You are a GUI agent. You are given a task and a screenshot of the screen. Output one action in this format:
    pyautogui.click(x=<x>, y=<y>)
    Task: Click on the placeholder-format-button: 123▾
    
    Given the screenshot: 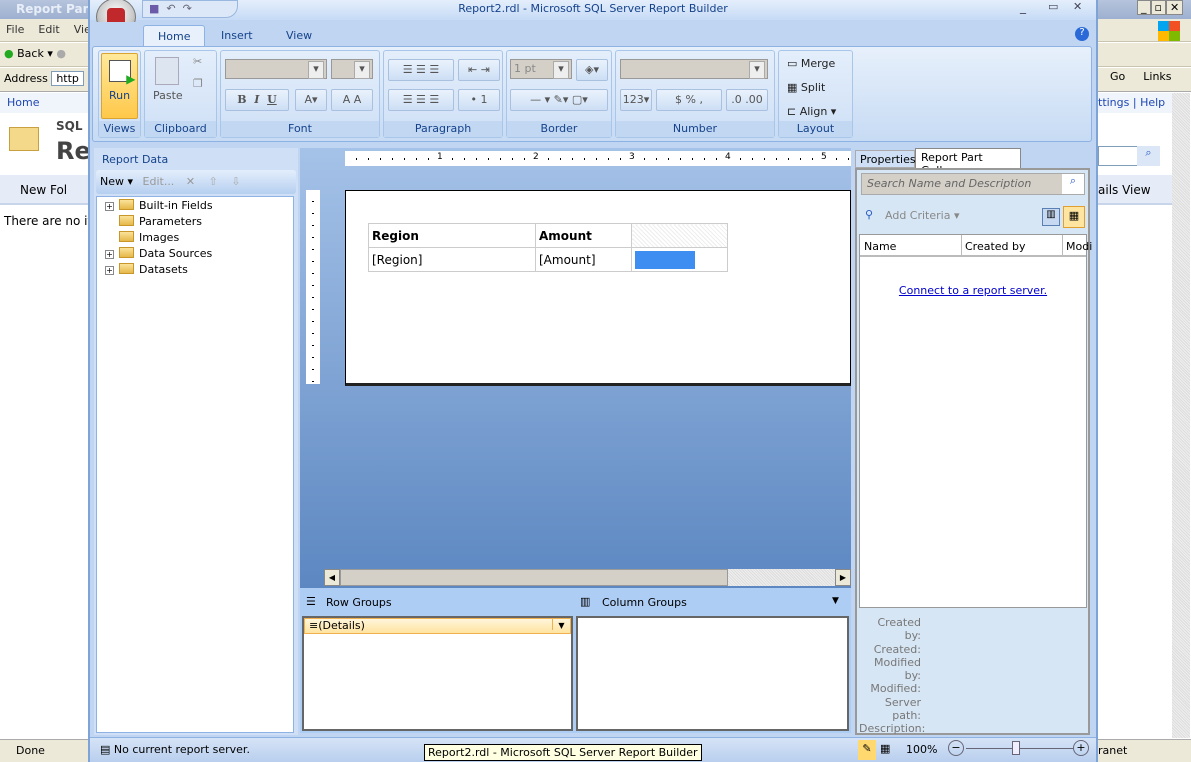 What is the action you would take?
    pyautogui.click(x=636, y=100)
    